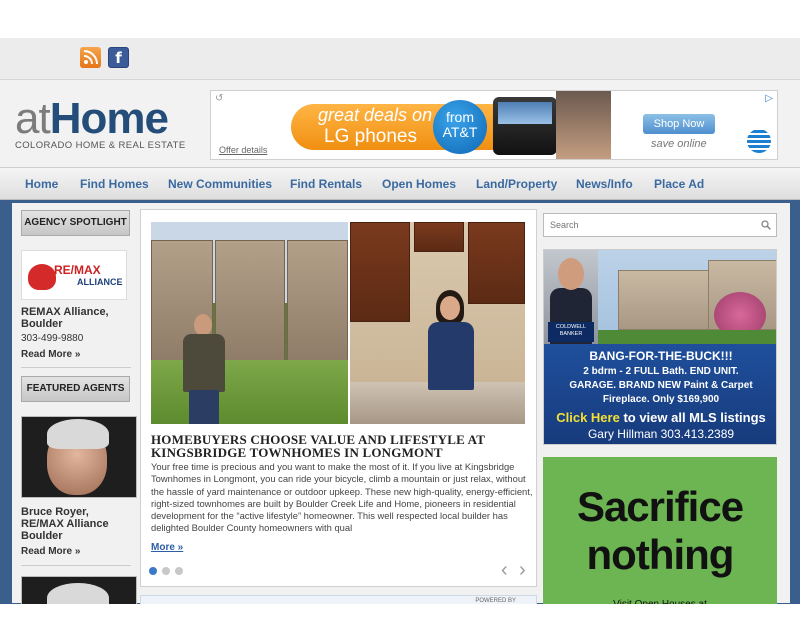 This screenshot has height=640, width=800. Describe the element at coordinates (661, 399) in the screenshot. I see `realtor-ad-line4: Fireplace. Only $169,900` at that location.